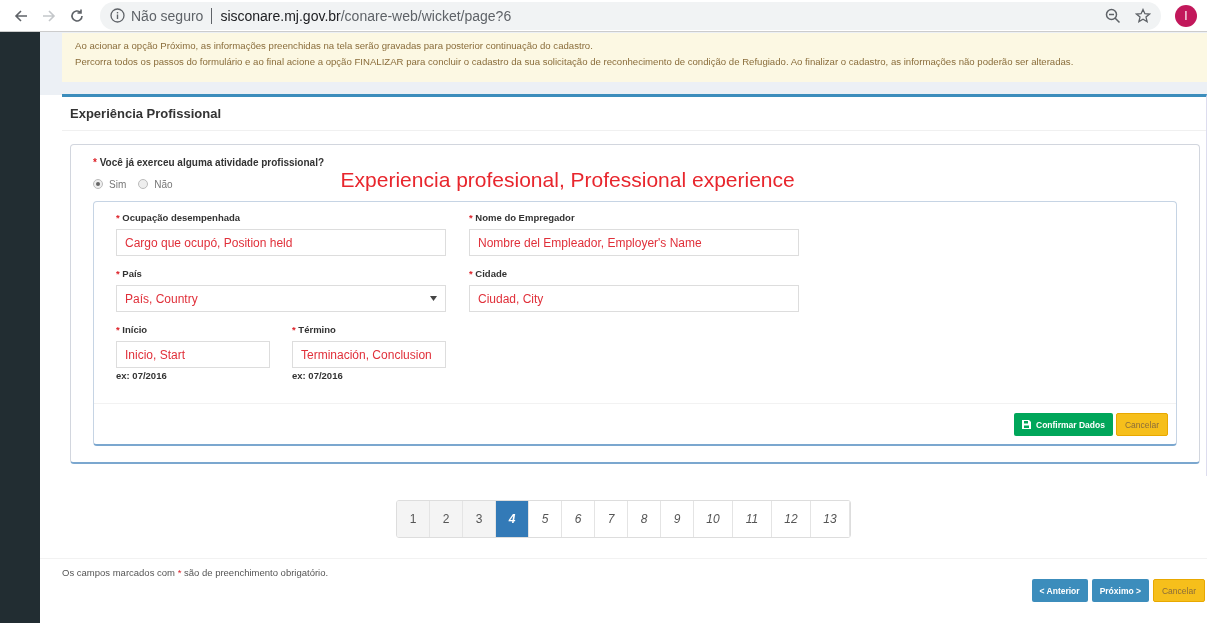  Describe the element at coordinates (634, 242) in the screenshot. I see `input-field: Nombre del Empleador, Employer's Name` at that location.